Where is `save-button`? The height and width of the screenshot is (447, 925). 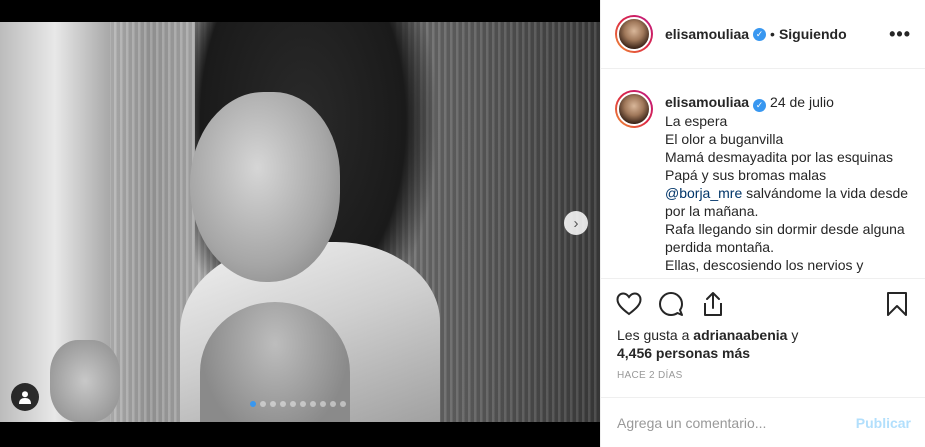
save-button is located at coordinates (897, 304).